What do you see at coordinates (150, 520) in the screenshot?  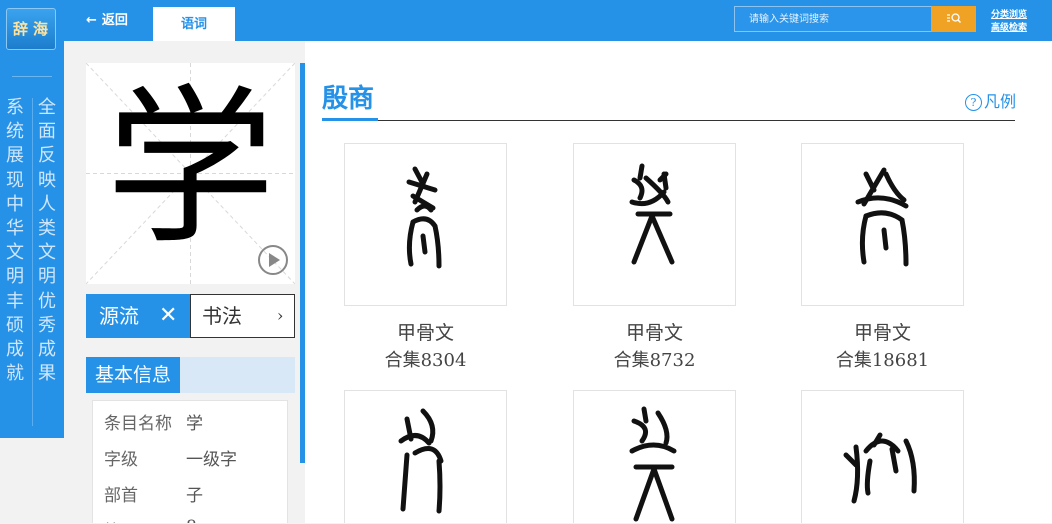 I see `info-row: 笔画 8` at bounding box center [150, 520].